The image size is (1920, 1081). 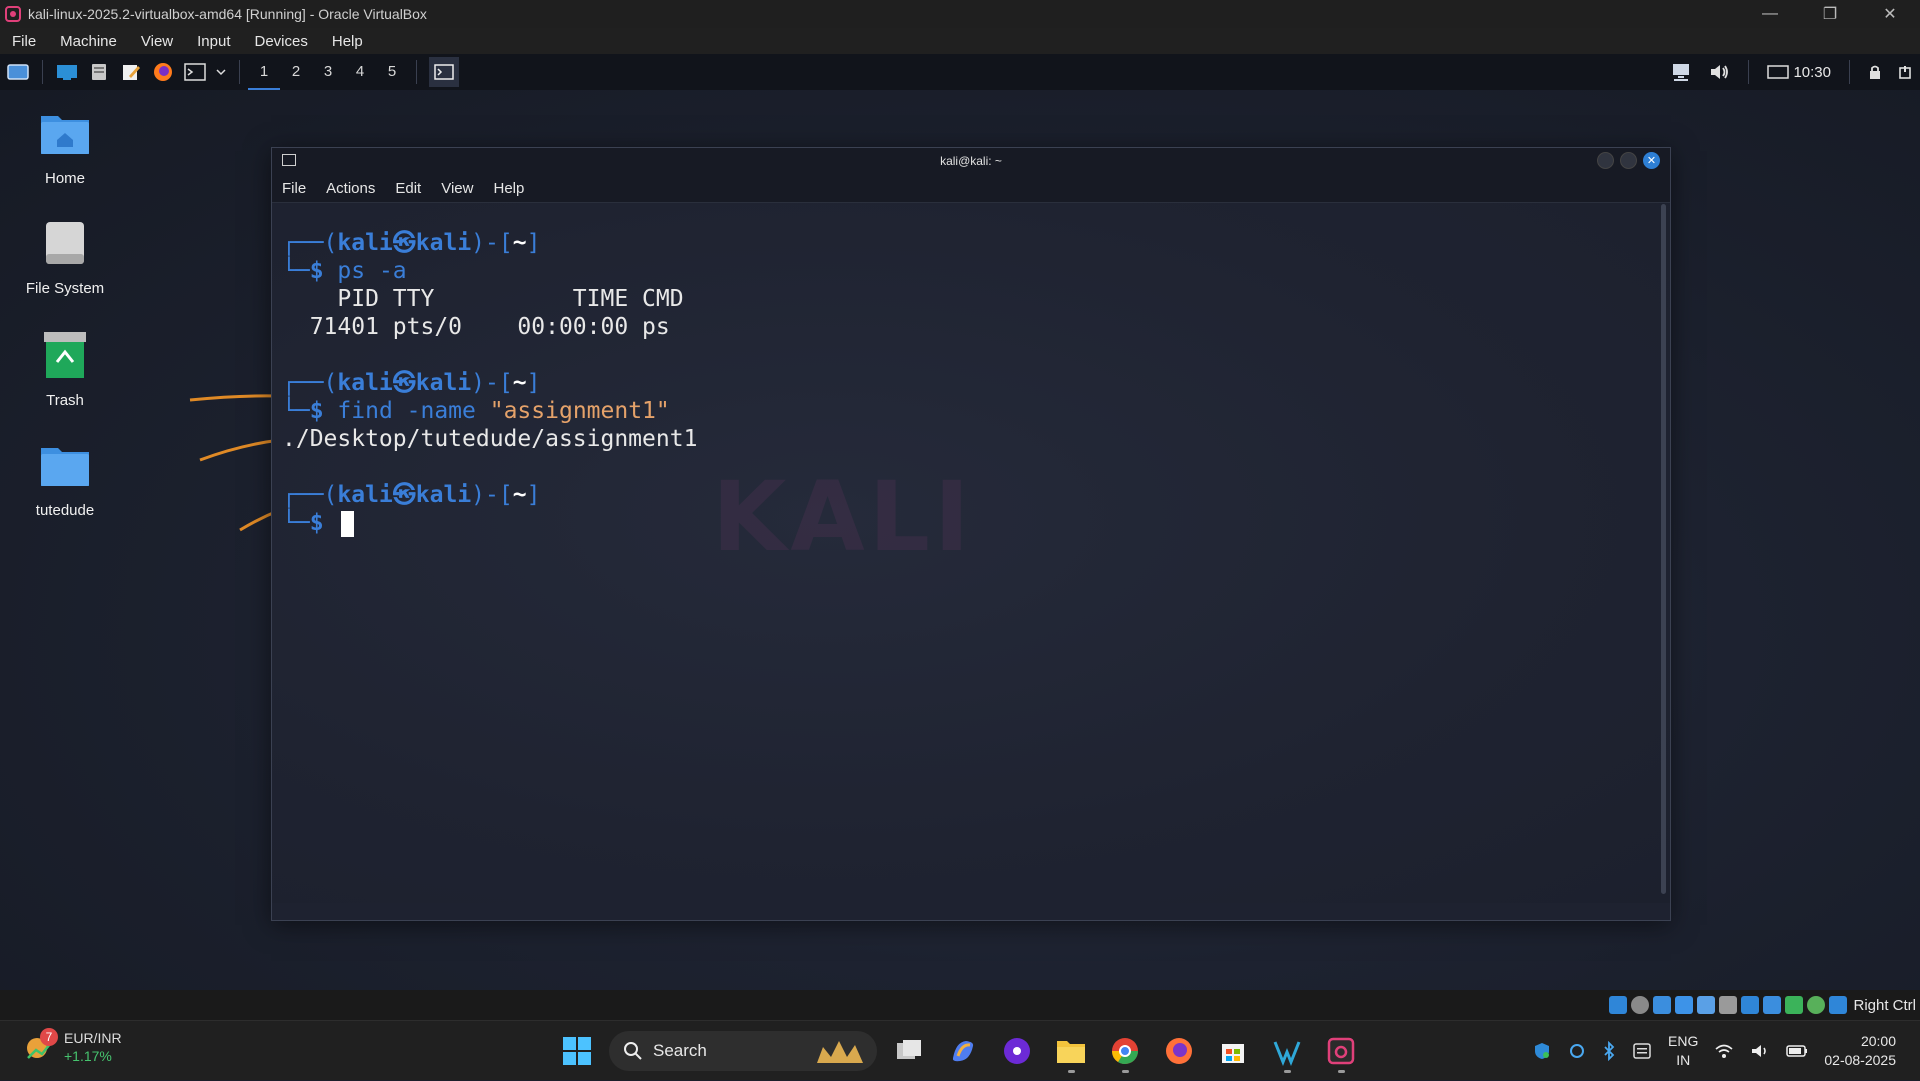 I want to click on language-indicator: ENG IN, so click(x=1683, y=1051).